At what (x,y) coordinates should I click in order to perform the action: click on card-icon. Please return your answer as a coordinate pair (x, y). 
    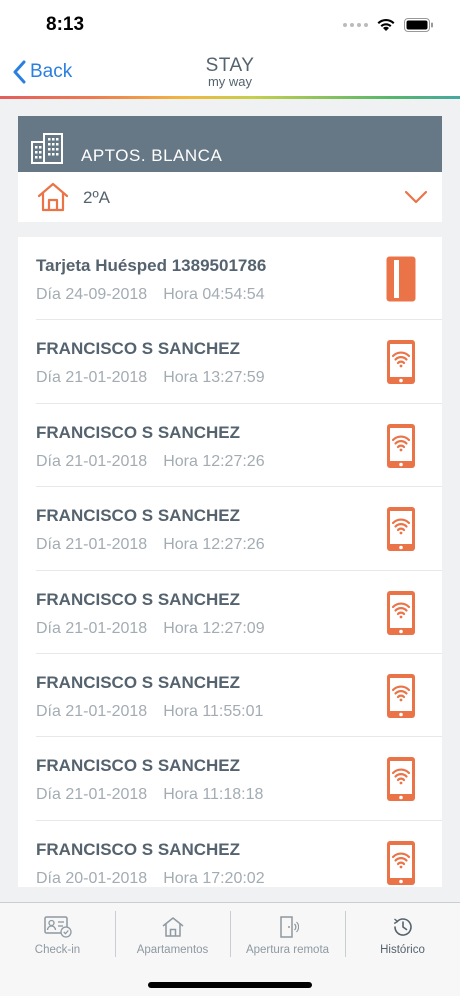
    Looking at the image, I should click on (401, 279).